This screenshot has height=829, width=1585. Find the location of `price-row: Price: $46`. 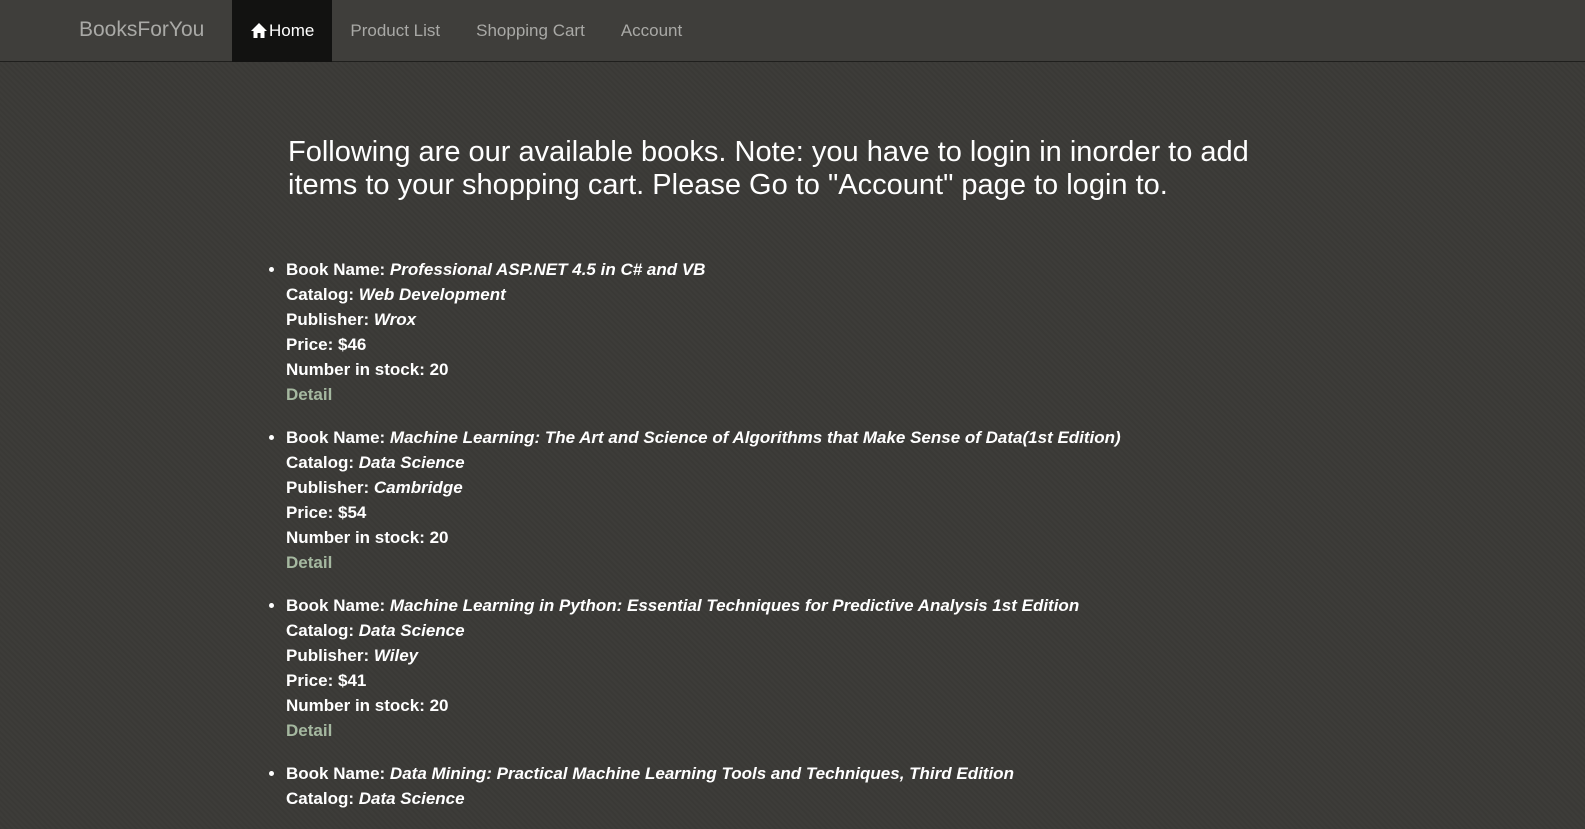

price-row: Price: $46 is located at coordinates (836, 344).